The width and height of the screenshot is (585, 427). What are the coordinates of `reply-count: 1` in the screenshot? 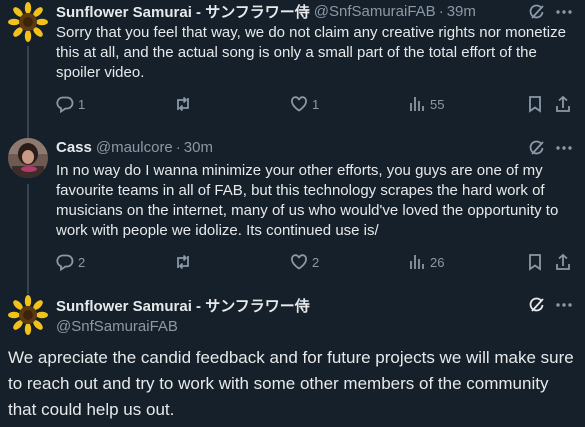 It's located at (82, 104).